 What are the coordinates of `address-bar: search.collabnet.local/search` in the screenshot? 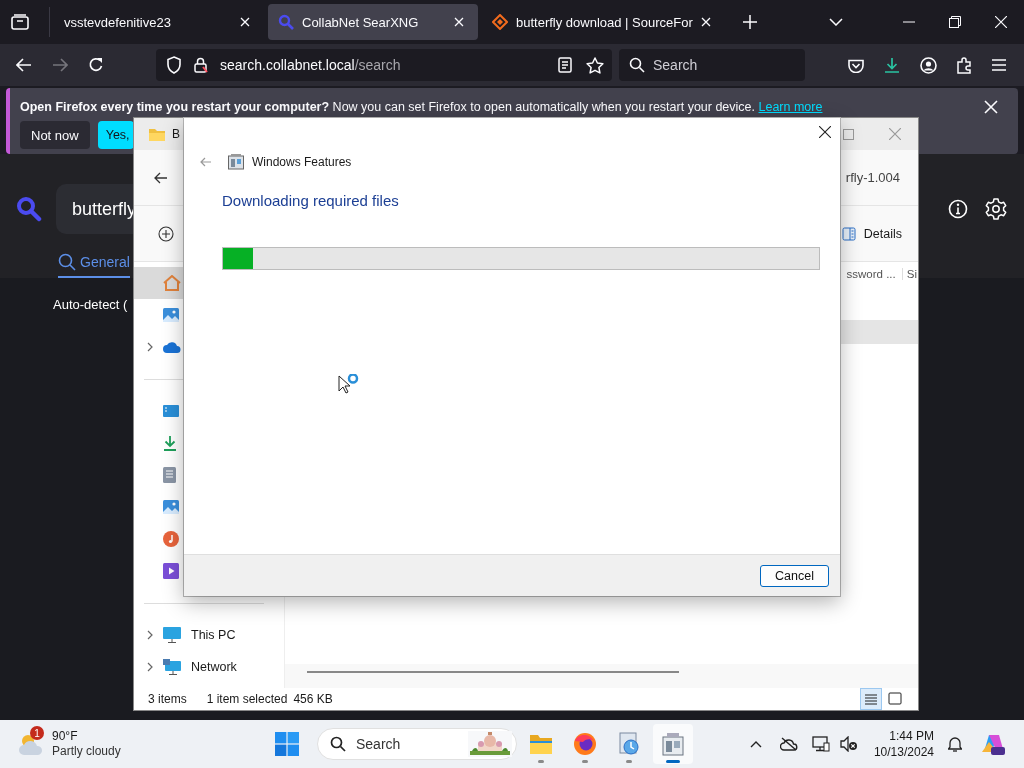 It's located at (384, 65).